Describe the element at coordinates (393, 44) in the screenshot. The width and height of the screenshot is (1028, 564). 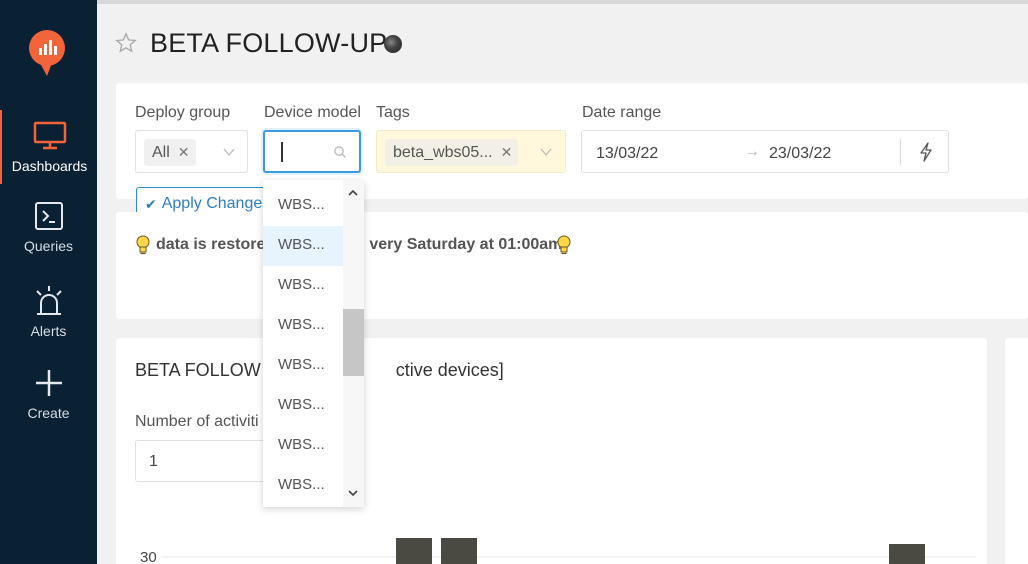
I see `avatar` at that location.